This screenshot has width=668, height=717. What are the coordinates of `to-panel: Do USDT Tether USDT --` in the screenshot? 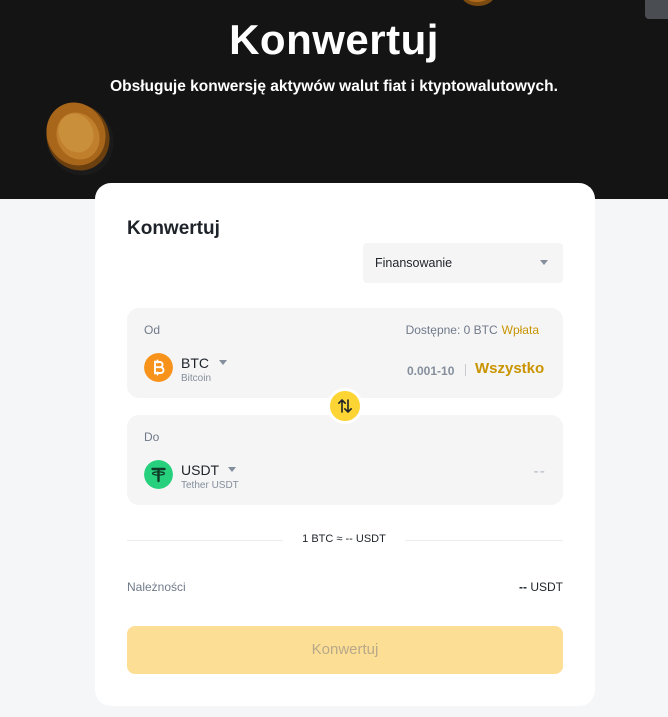 It's located at (345, 460).